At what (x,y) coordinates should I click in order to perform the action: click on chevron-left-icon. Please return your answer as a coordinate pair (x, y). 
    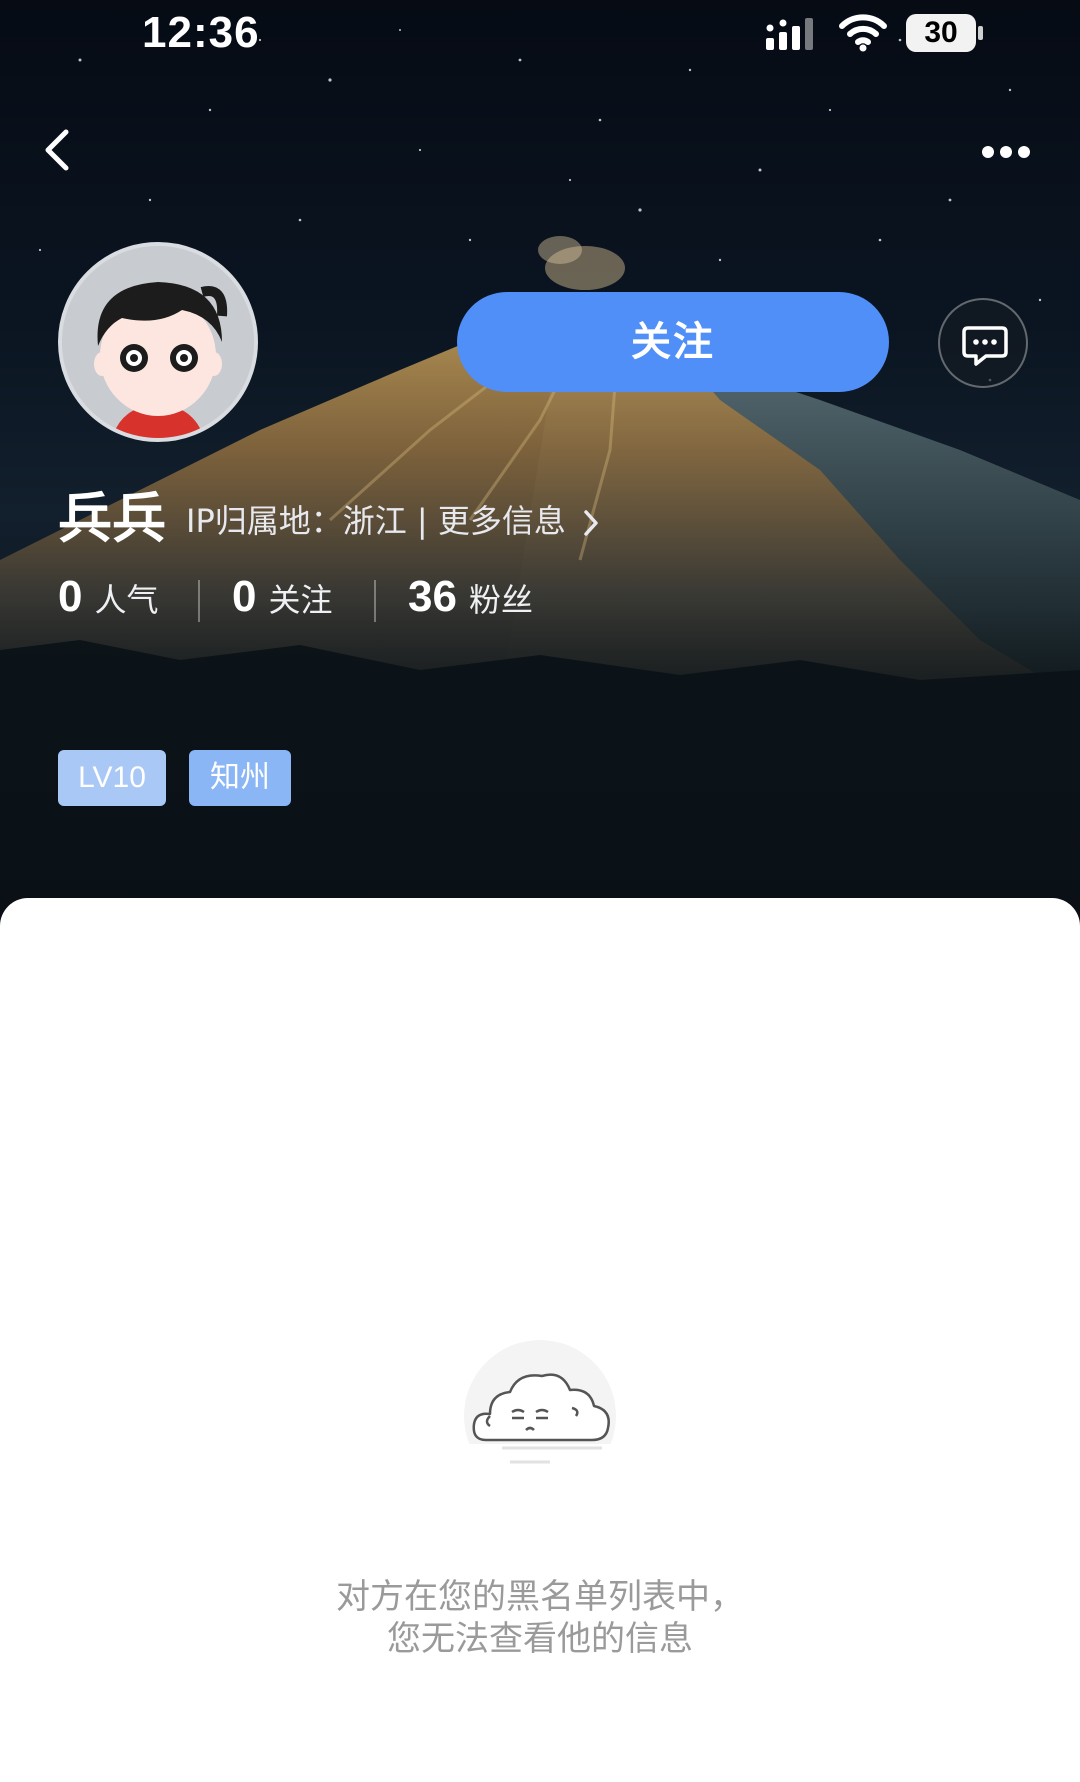
    Looking at the image, I should click on (57, 150).